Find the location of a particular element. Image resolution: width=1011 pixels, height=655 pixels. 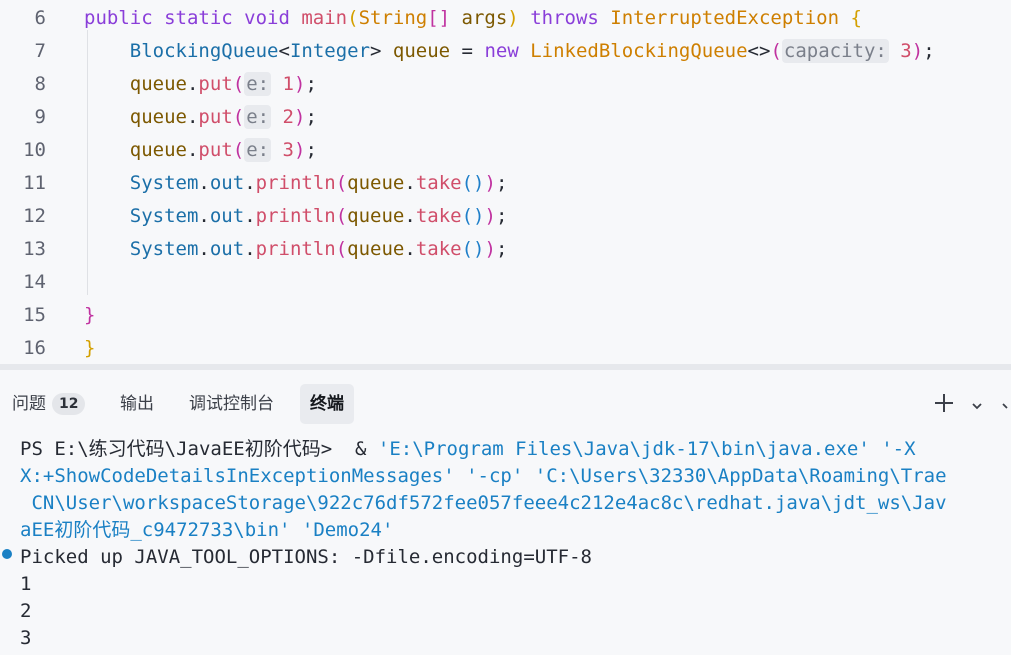

line-number: 16 is located at coordinates (34, 348).